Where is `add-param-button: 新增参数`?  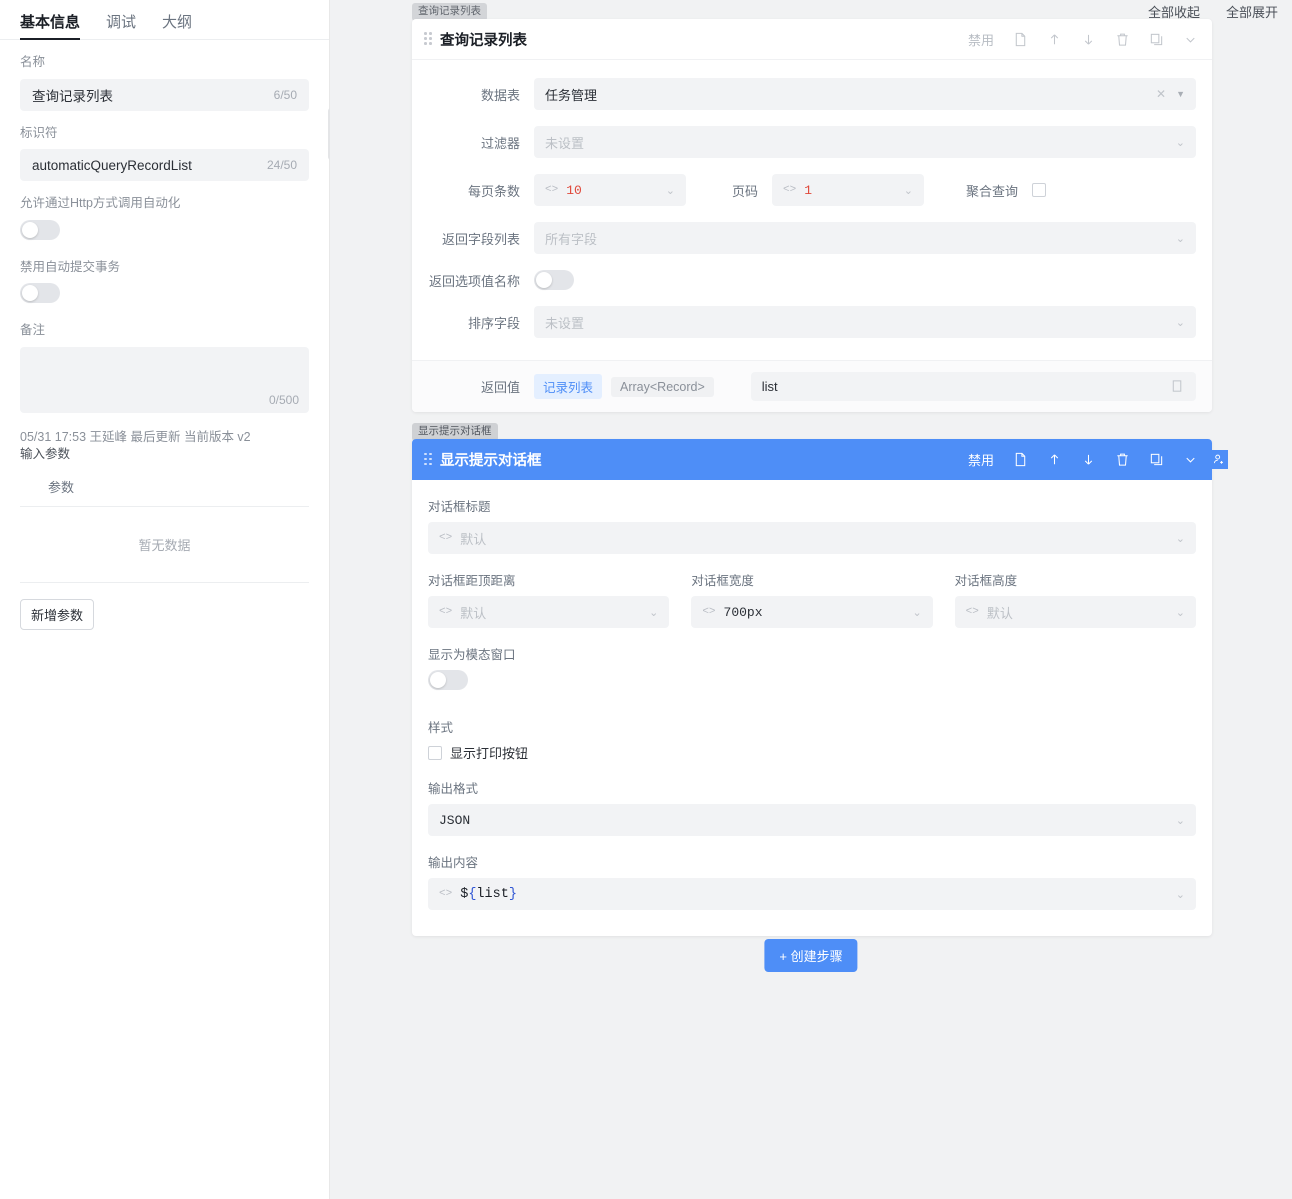
add-param-button: 新增参数 is located at coordinates (57, 615).